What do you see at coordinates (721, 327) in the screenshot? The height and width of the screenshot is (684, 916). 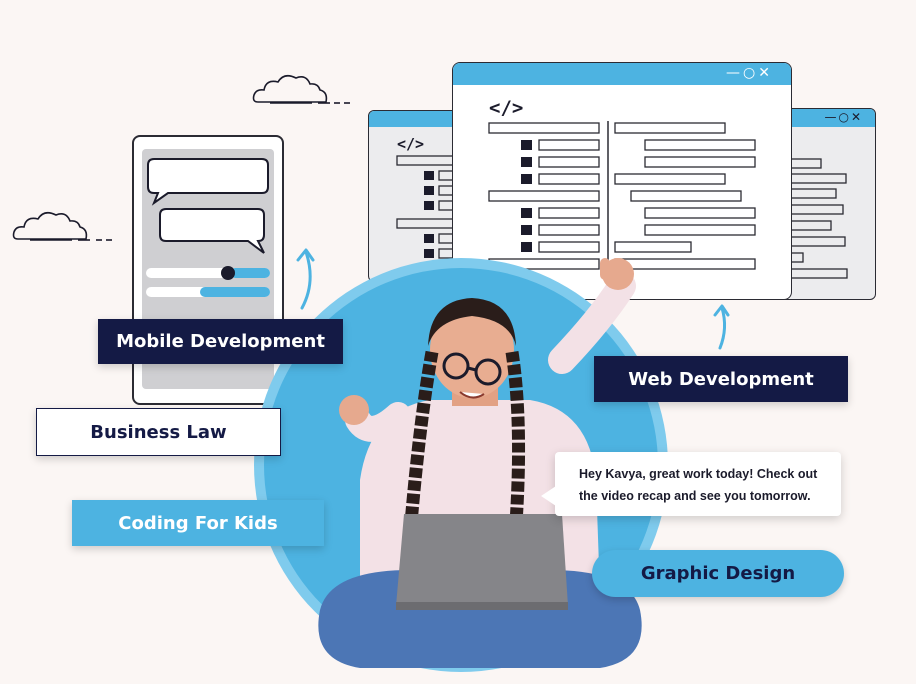 I see `arrow-up-icon` at bounding box center [721, 327].